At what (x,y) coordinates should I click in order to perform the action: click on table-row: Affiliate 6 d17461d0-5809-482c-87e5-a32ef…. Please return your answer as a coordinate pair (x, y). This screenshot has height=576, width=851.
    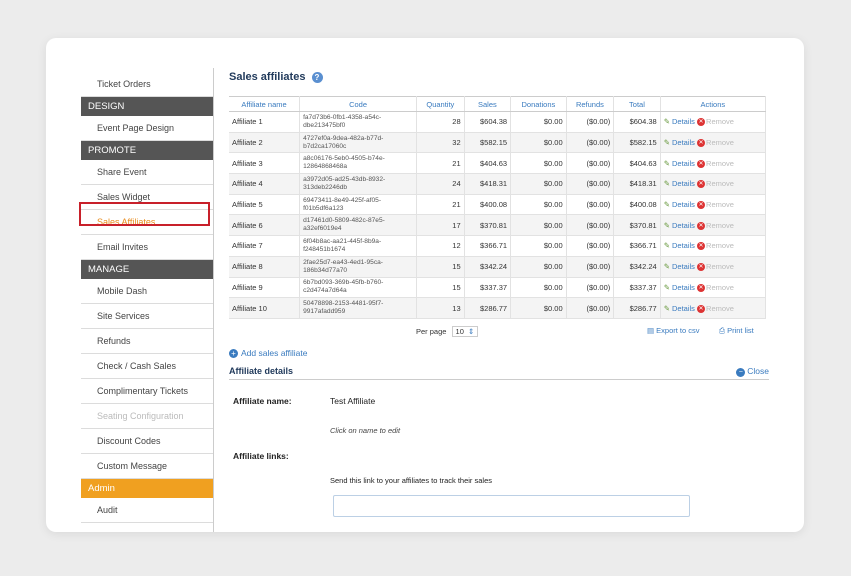
    Looking at the image, I should click on (498, 225).